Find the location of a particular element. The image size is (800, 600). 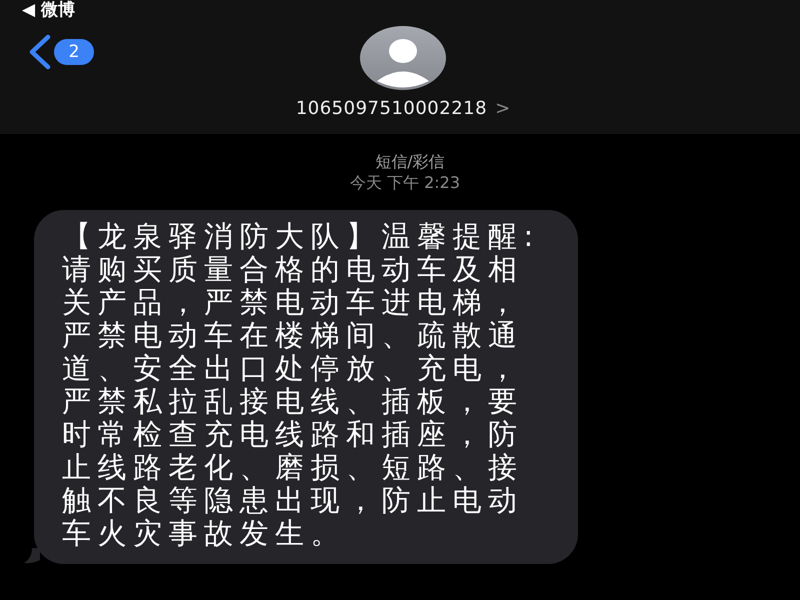

contact-number: 1065097510002218 is located at coordinates (392, 108).